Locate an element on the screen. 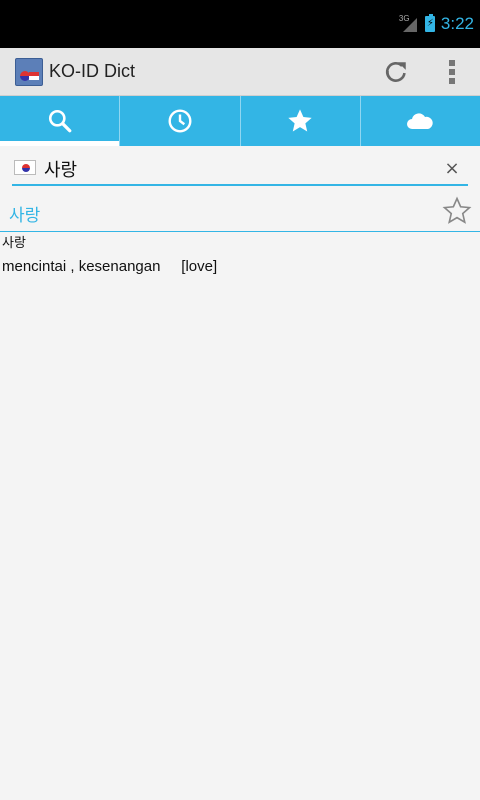  tab-search is located at coordinates (60, 121).